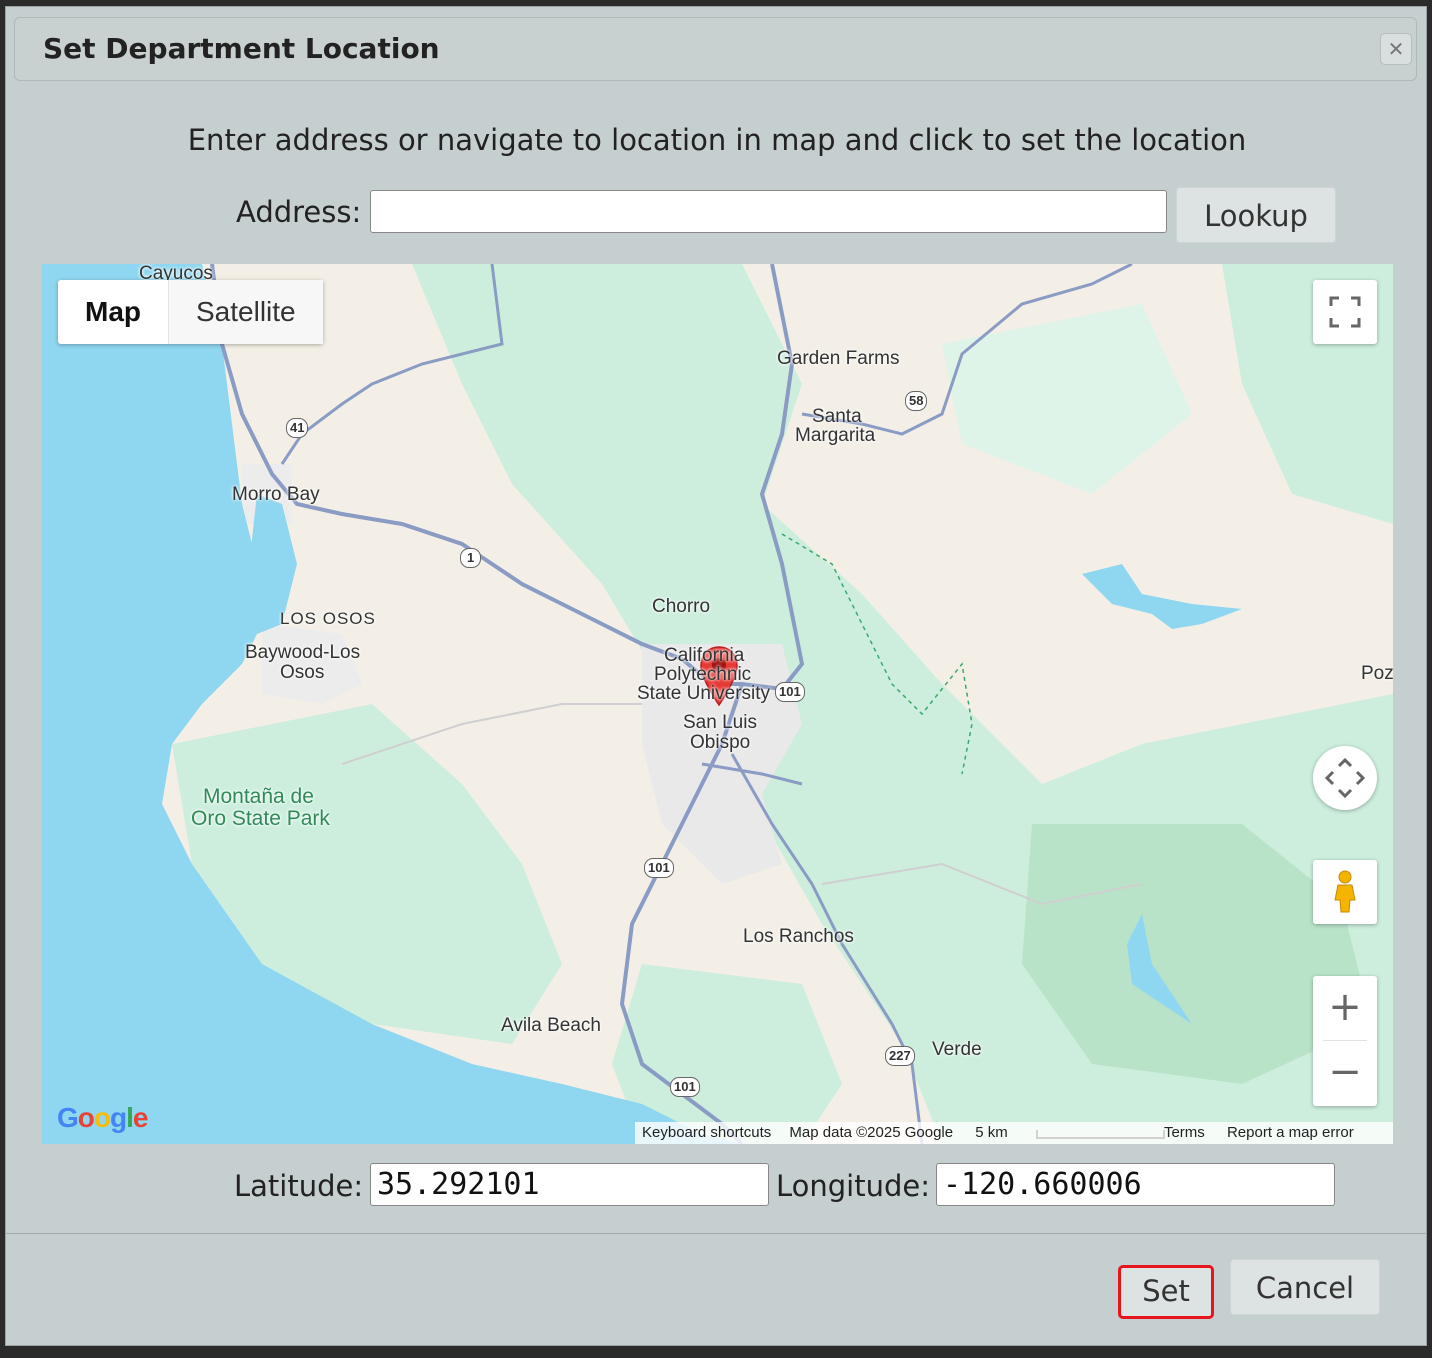 The height and width of the screenshot is (1358, 1432). Describe the element at coordinates (302, 672) in the screenshot. I see `place-baywood-2: Osos` at that location.